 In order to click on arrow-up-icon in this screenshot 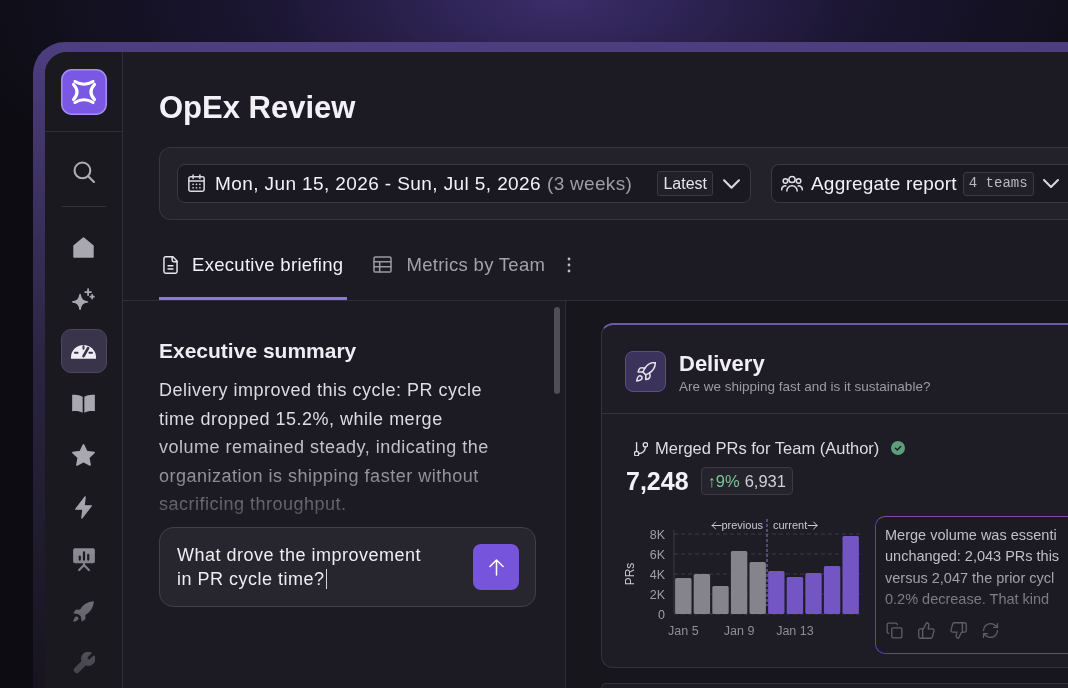, I will do `click(496, 567)`.